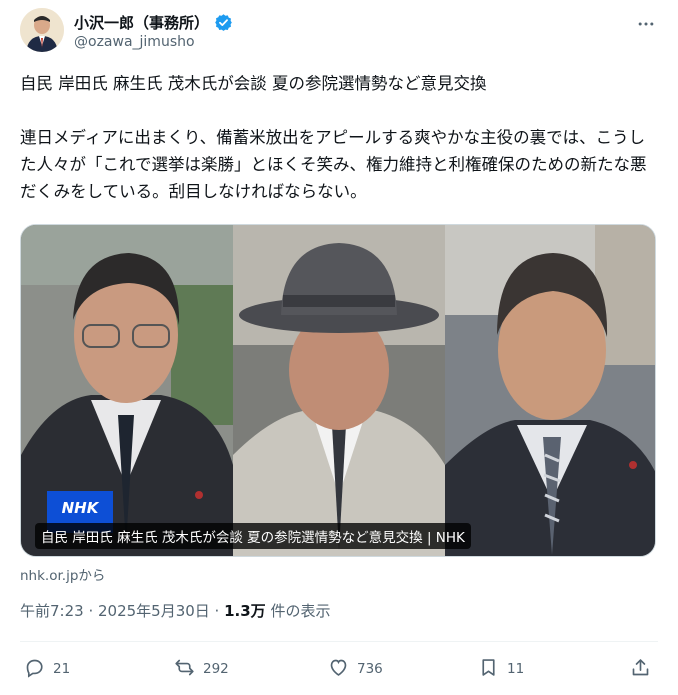 The image size is (678, 695). I want to click on bookmark-icon, so click(488, 669).